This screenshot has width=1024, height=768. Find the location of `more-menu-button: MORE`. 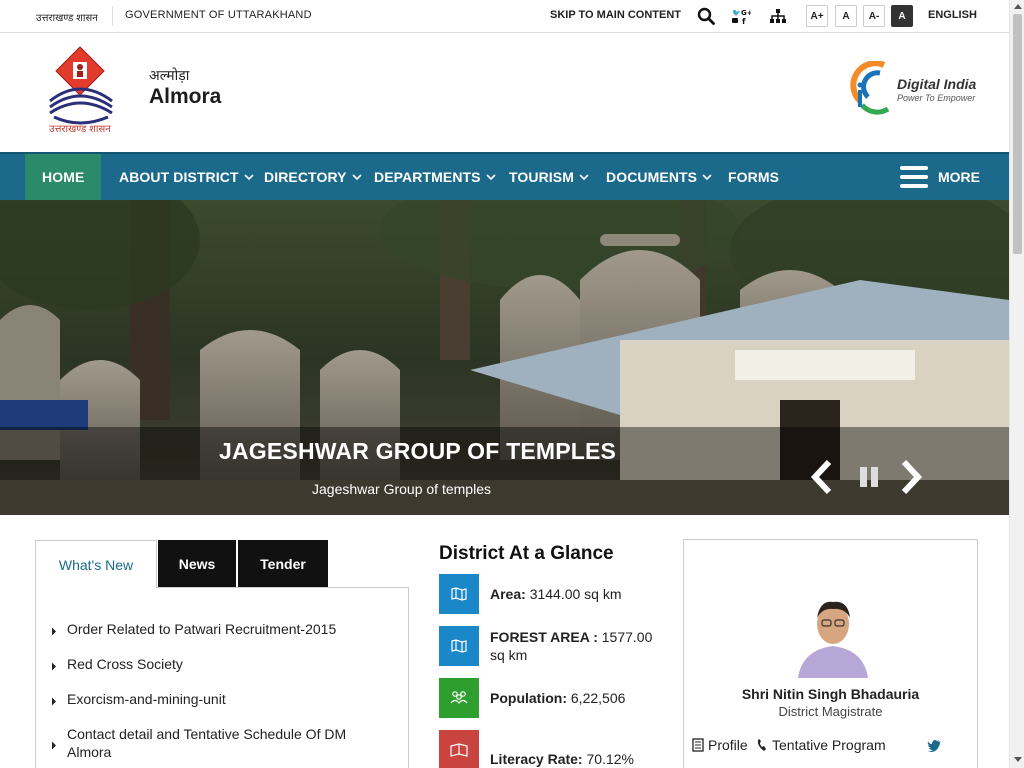

more-menu-button: MORE is located at coordinates (940, 177).